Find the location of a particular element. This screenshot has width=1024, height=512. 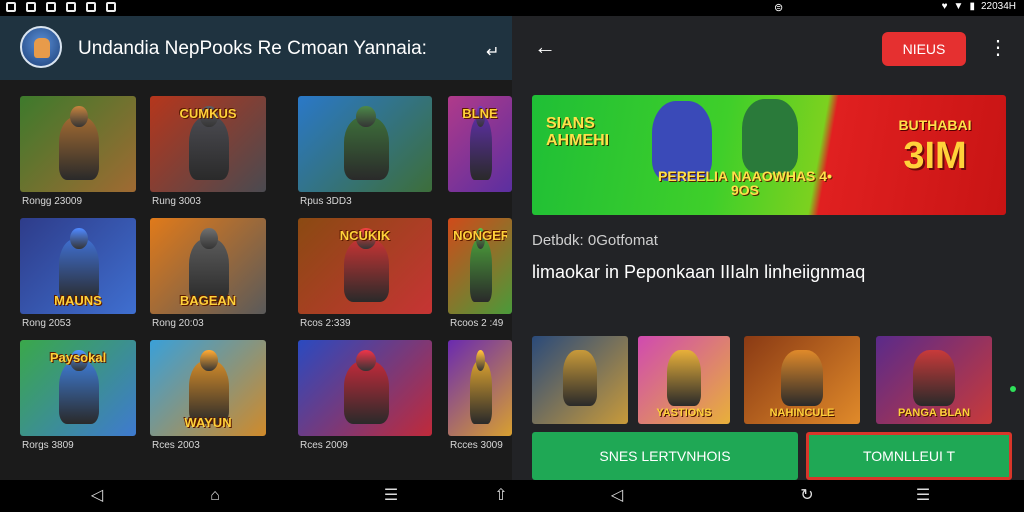

app-bar: Undandia NepPooks Re Cmoan Yannaia: ↵ is located at coordinates (256, 48).